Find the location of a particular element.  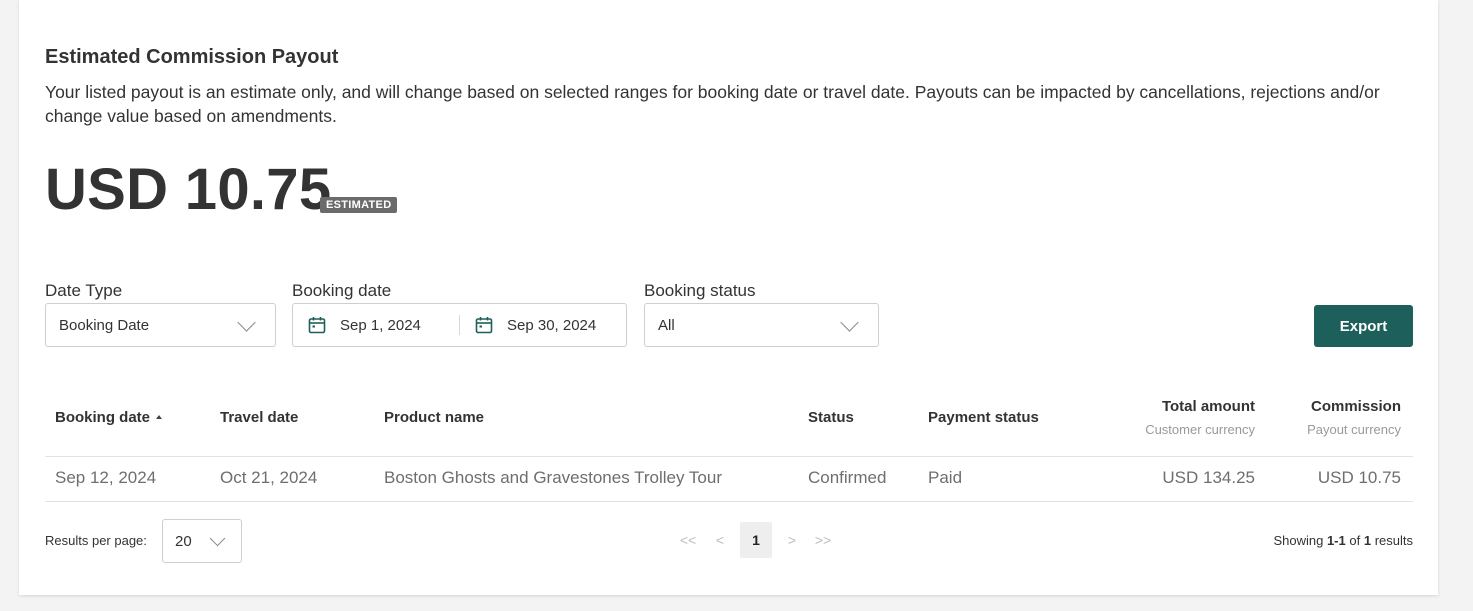

results-summary-suffix: results is located at coordinates (1393, 540).